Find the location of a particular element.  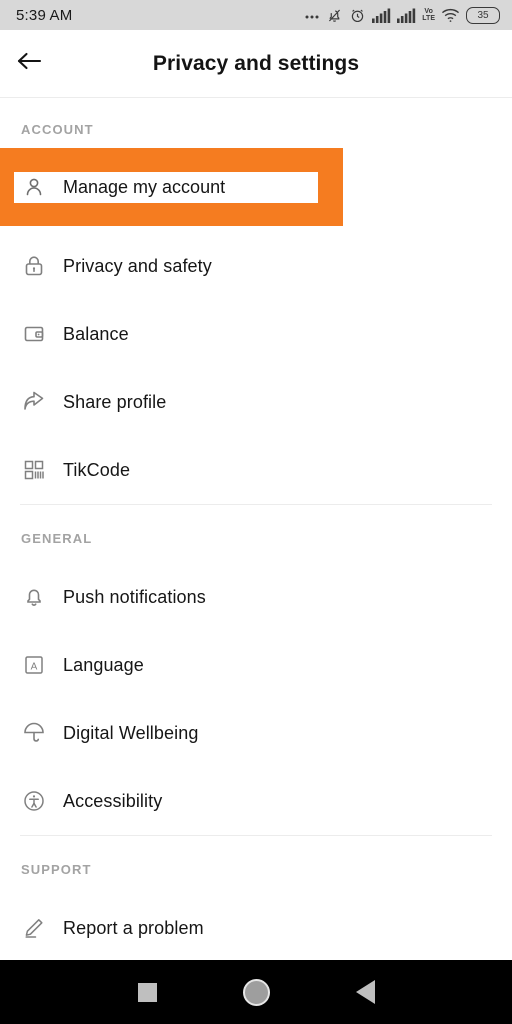

volte-line2: LTE is located at coordinates (428, 18).